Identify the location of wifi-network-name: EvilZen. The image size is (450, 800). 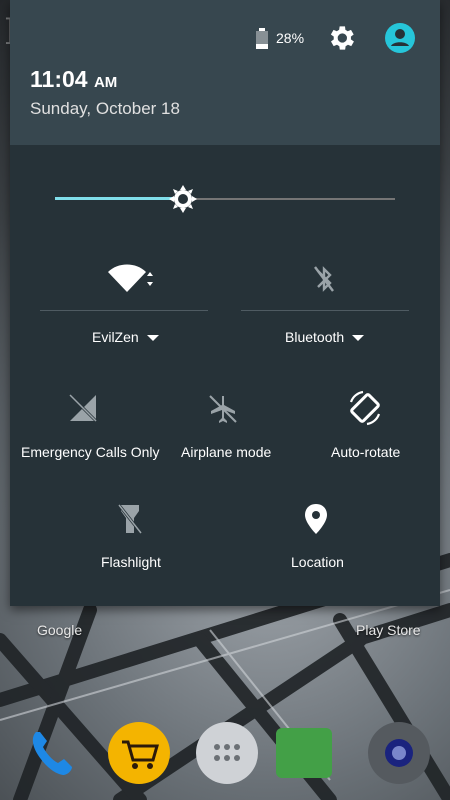
(115, 337).